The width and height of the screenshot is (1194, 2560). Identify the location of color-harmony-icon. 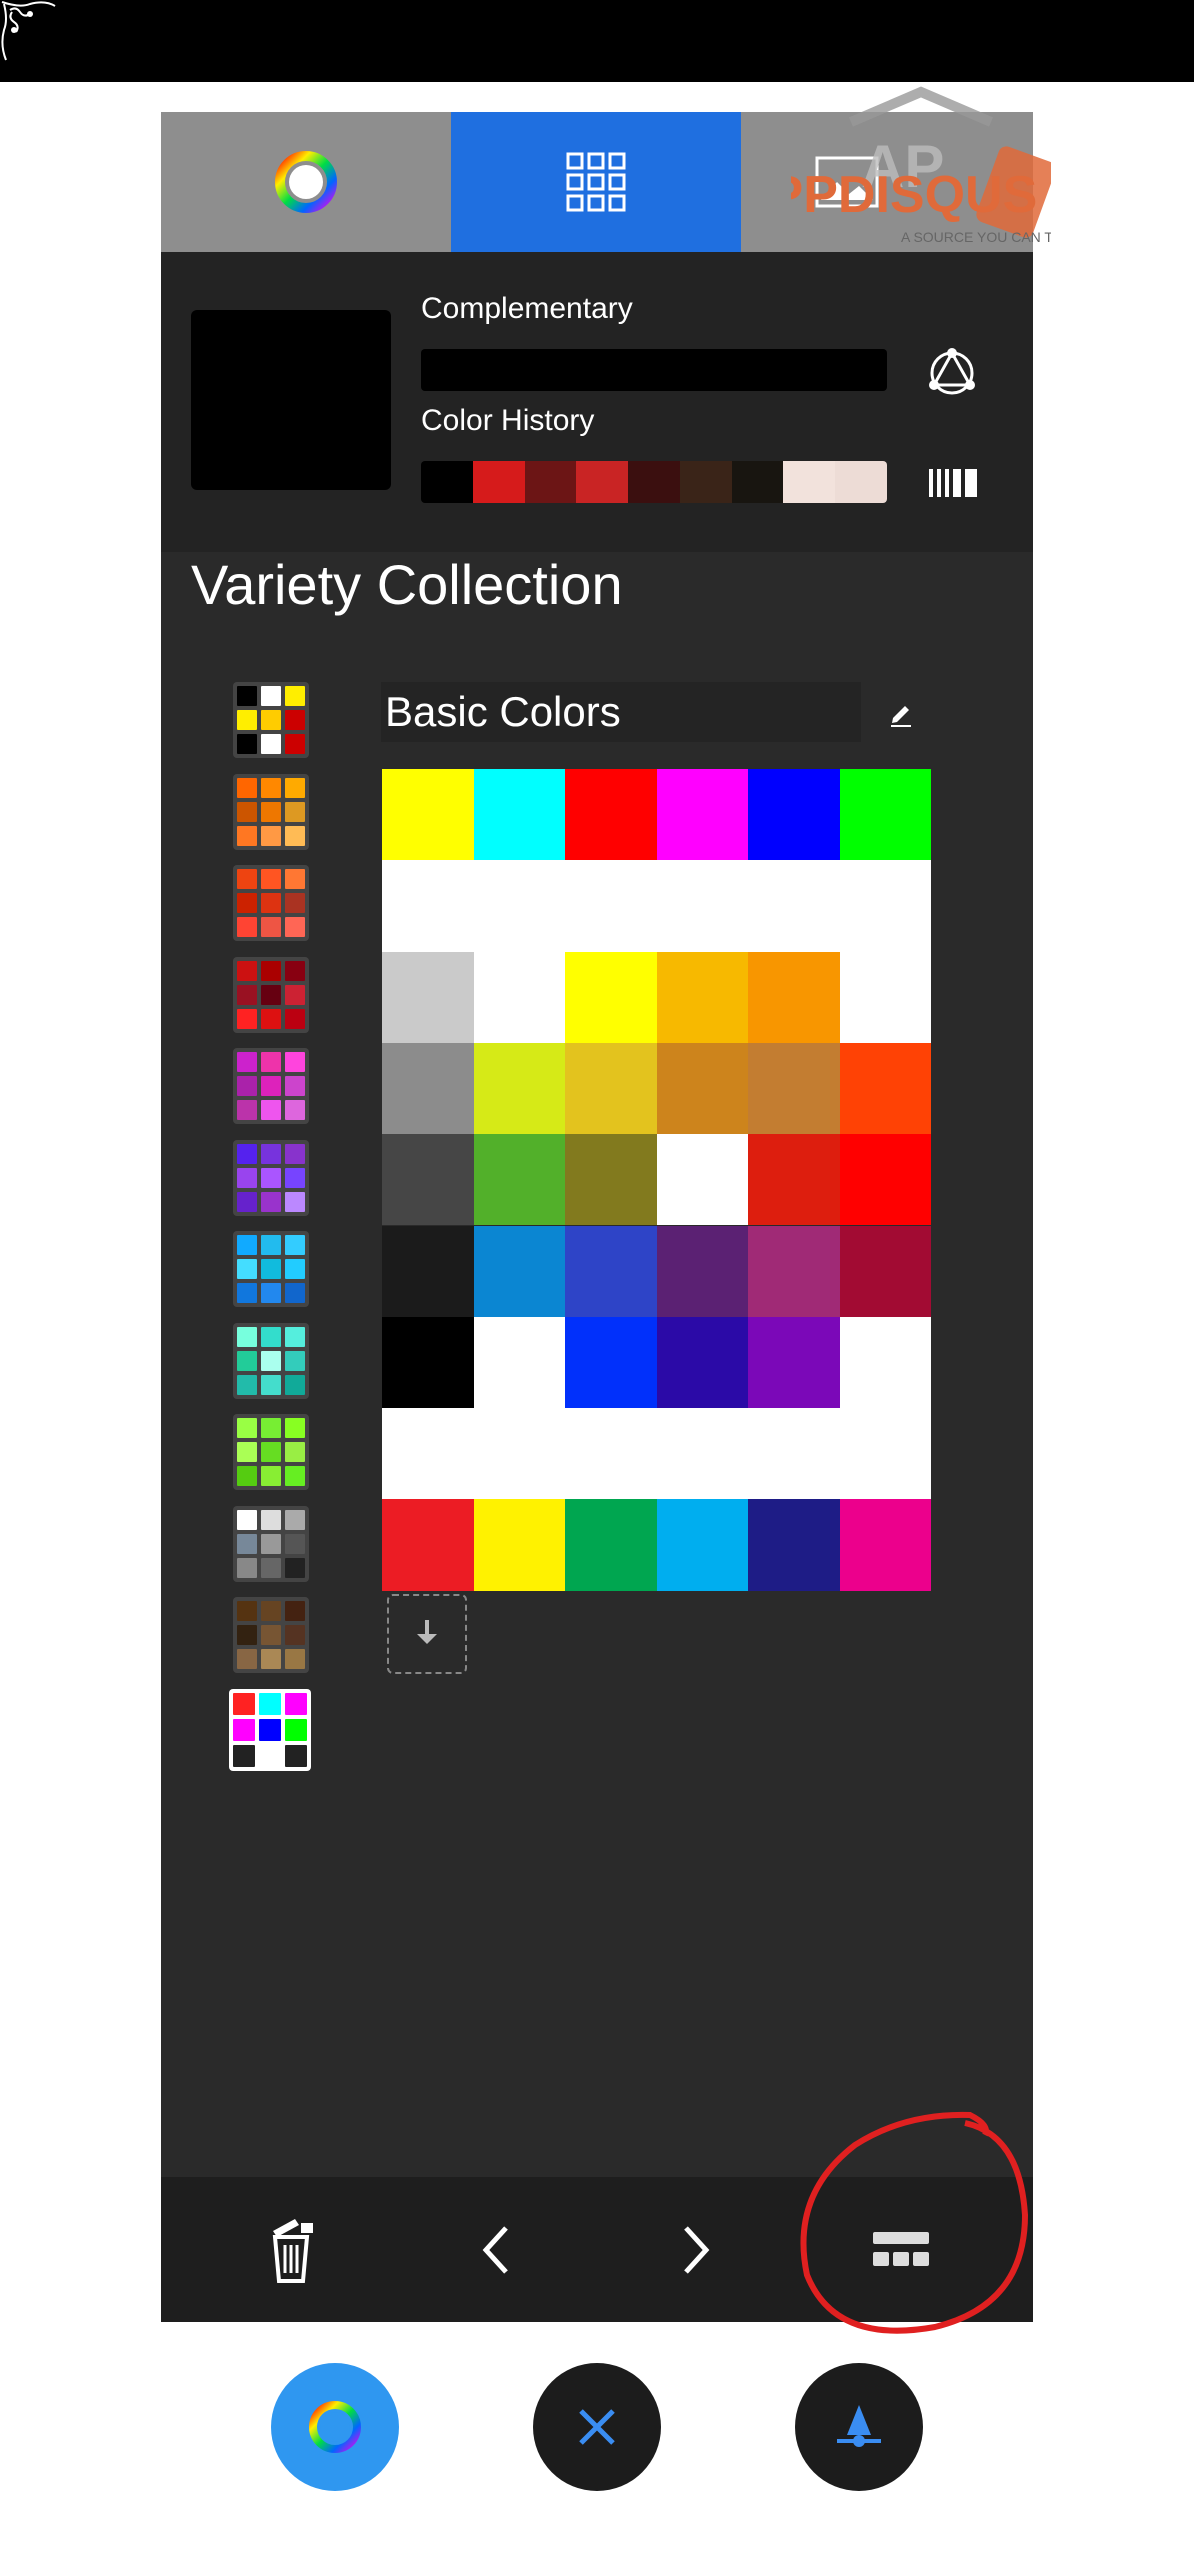
(952, 373).